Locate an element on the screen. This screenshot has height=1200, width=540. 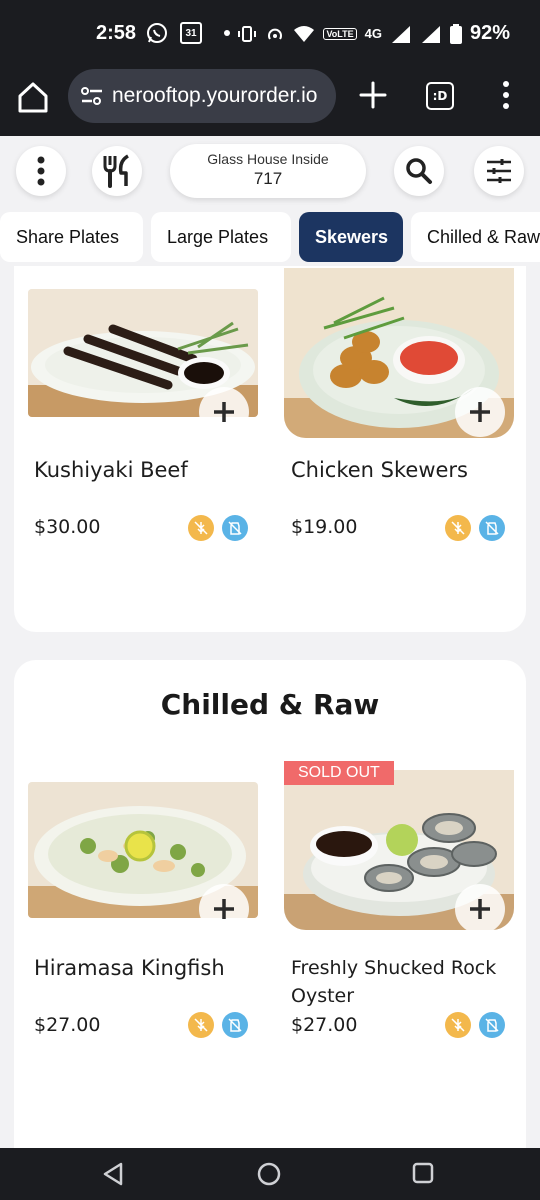
status-system-icons: VoLTE 4G 92% is located at coordinates (373, 33).